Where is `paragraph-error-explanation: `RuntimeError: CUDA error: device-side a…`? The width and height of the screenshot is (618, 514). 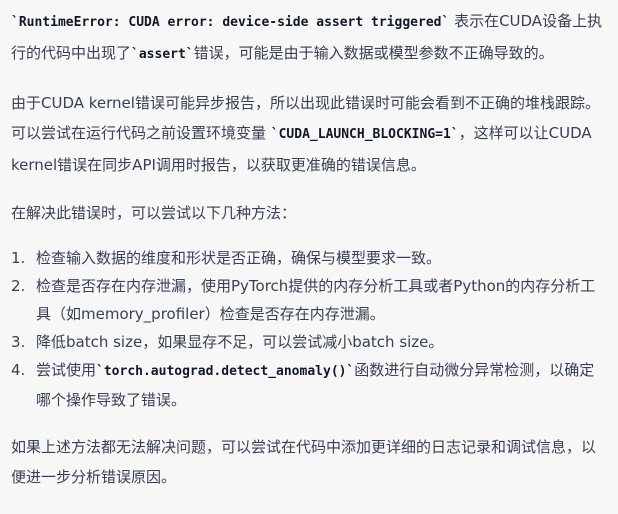
paragraph-error-explanation: `RuntimeError: CUDA error: device-side a… is located at coordinates (309, 38).